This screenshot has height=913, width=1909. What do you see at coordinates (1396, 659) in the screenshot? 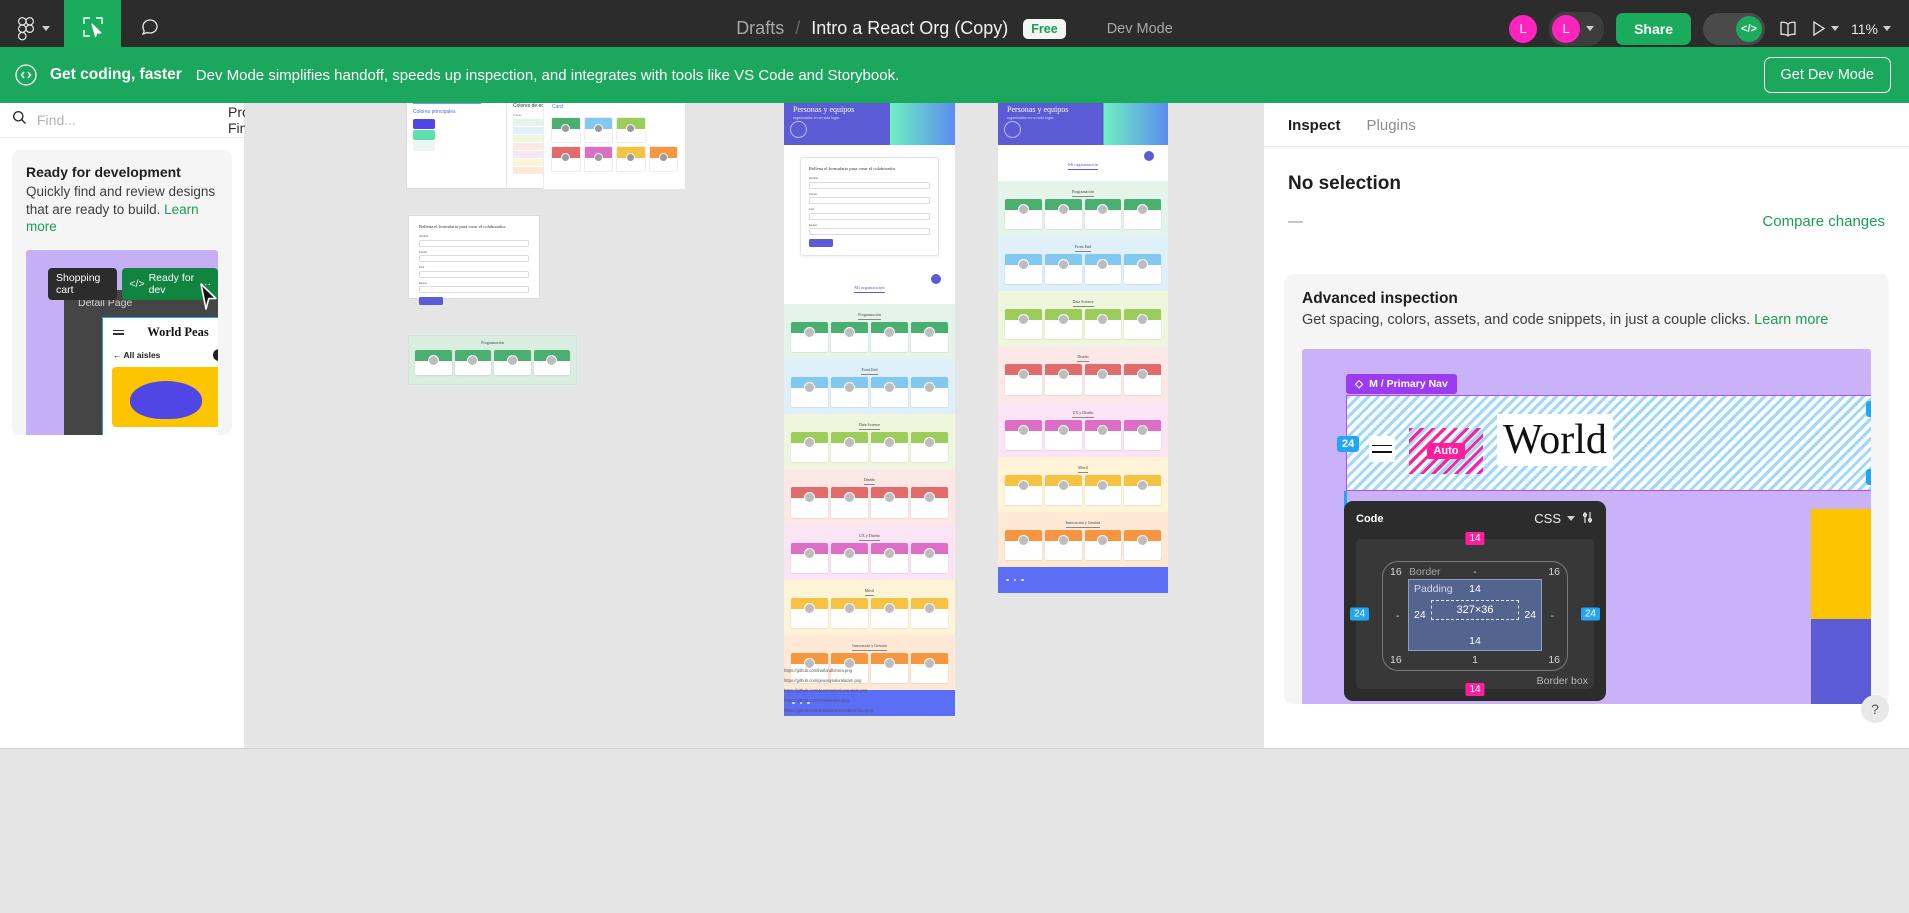
I see `border-bl: 16` at bounding box center [1396, 659].